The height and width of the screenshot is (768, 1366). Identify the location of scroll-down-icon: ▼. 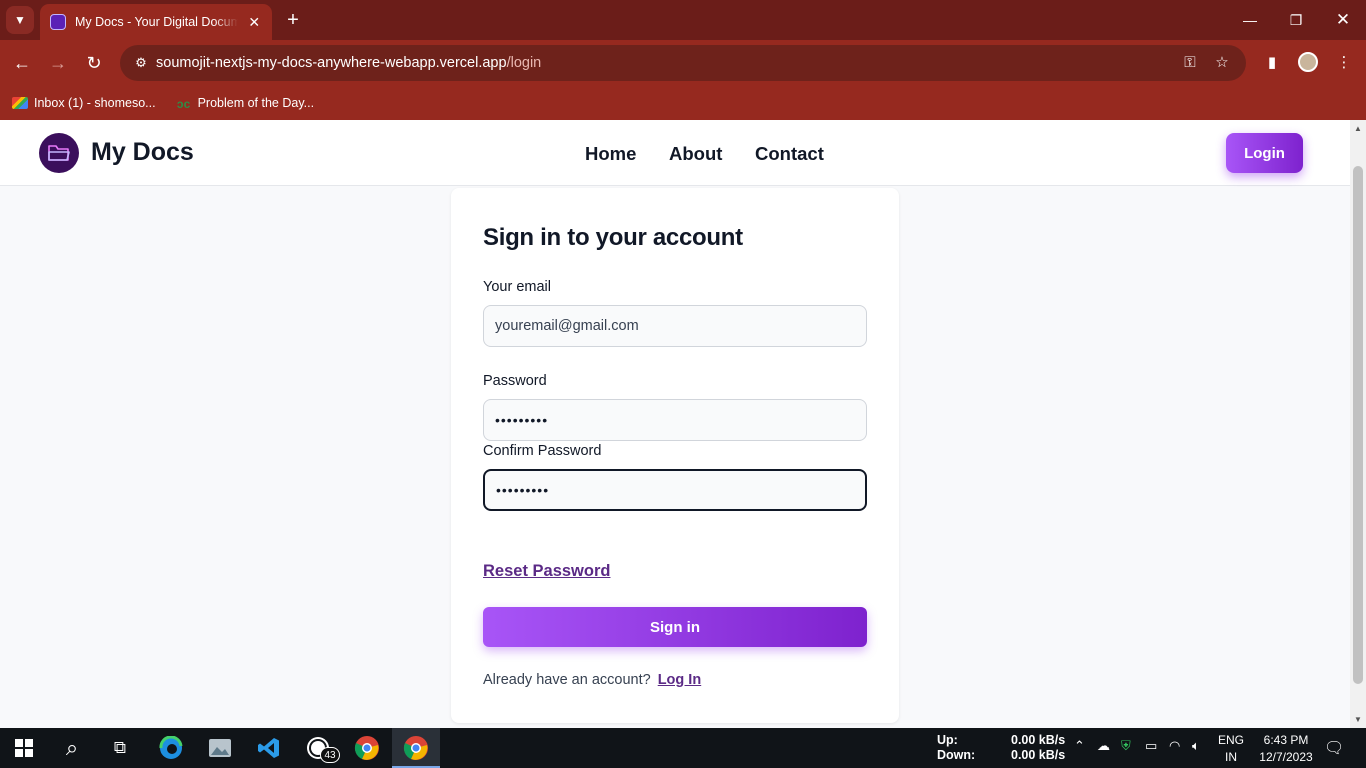
(1358, 719).